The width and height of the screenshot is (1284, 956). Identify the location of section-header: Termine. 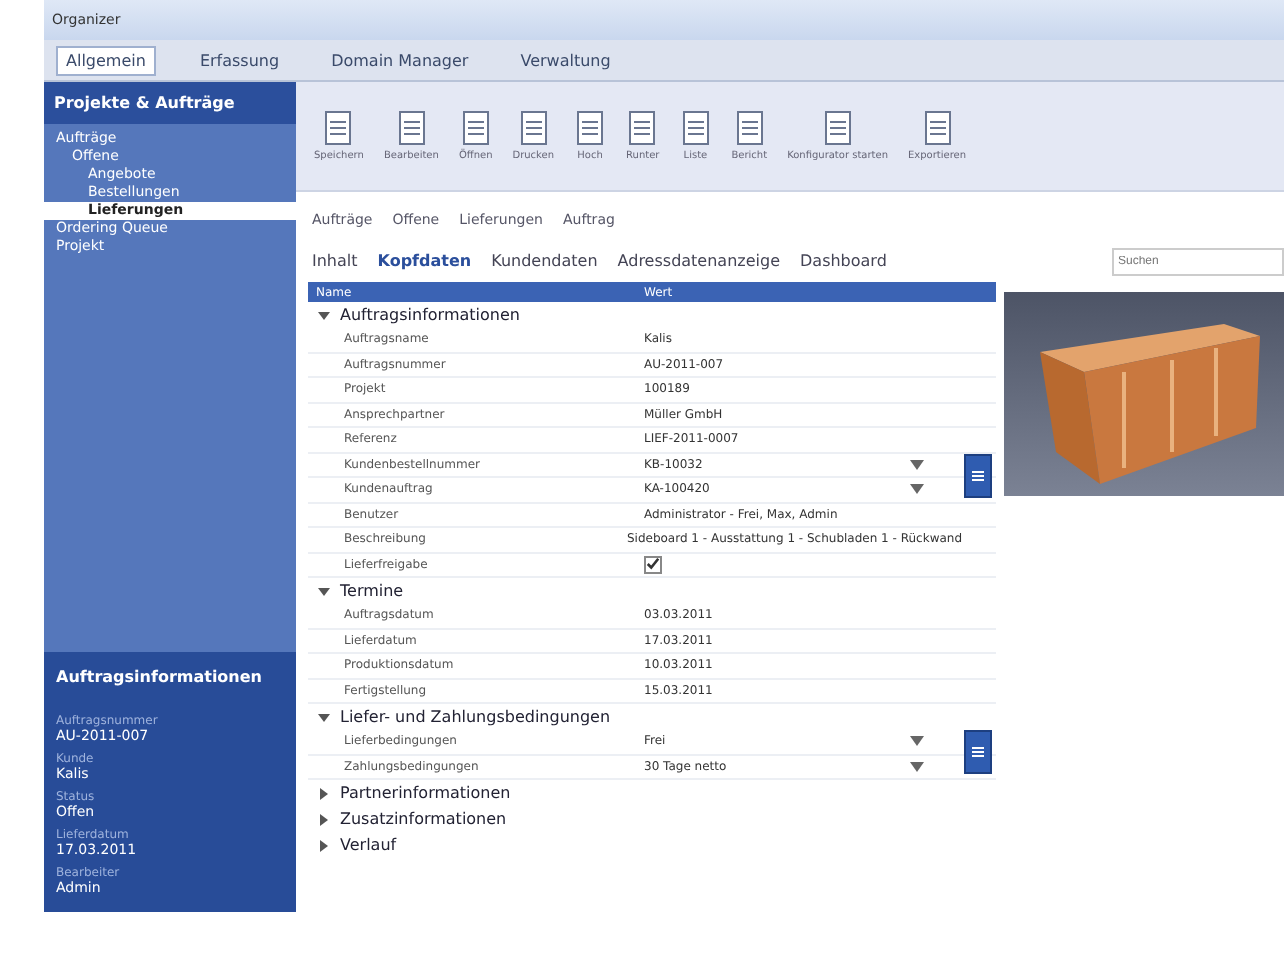
(652, 591).